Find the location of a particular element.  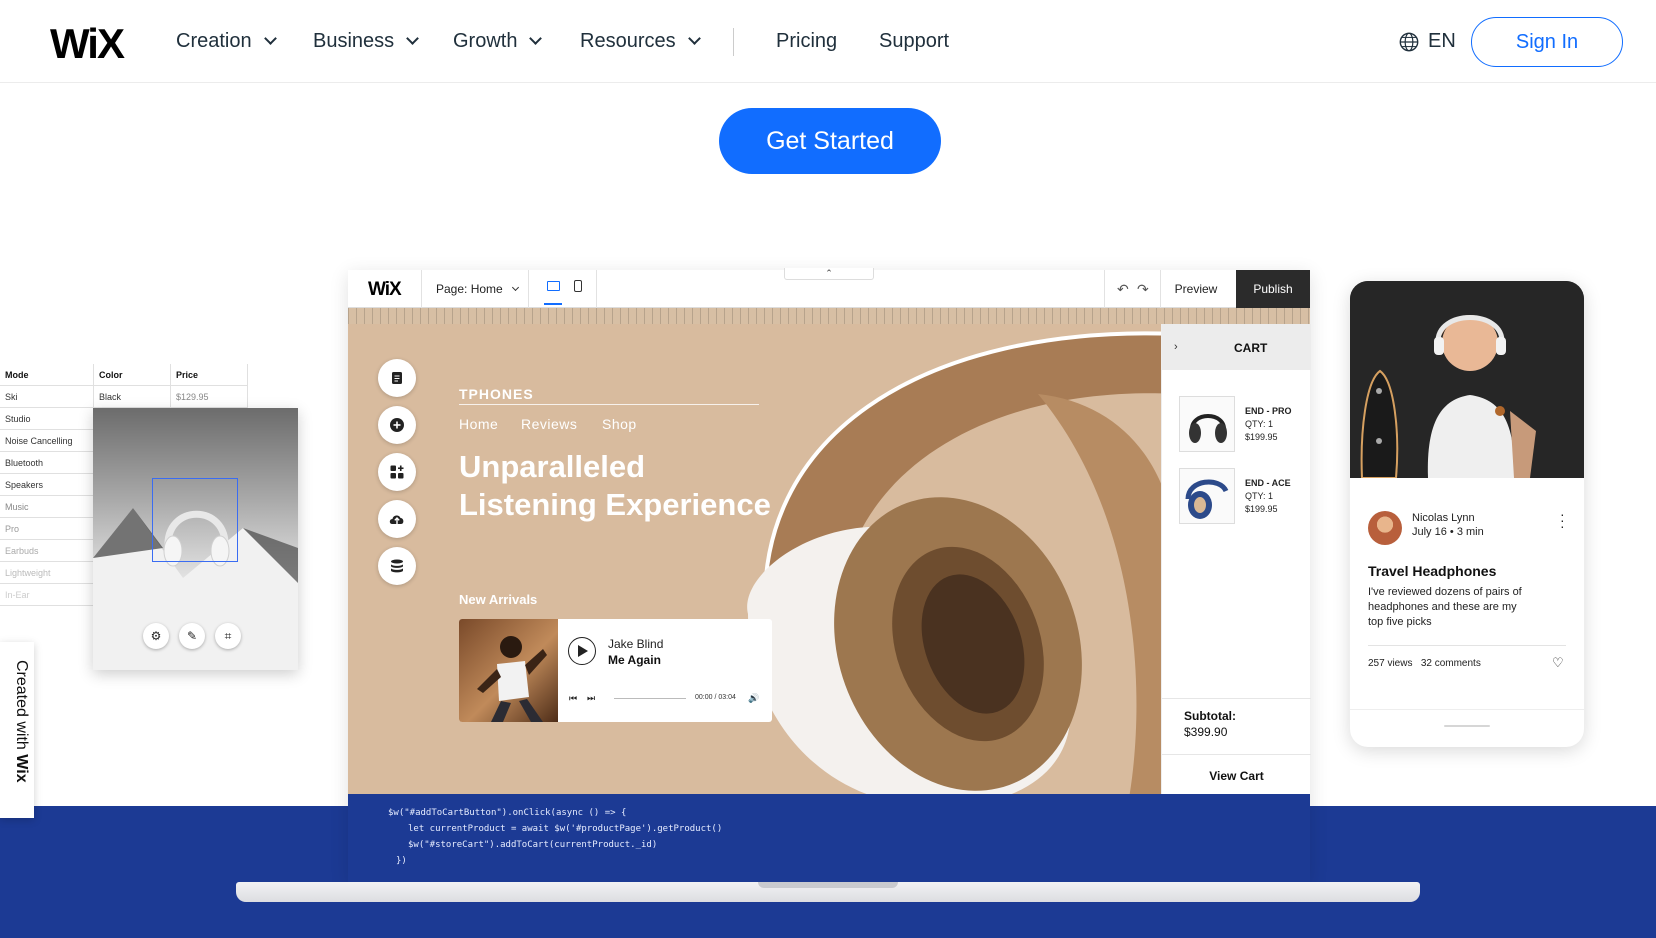

editor-toolbar: WiX Page: Home ↶ ↷ Preview Publish ⌃ is located at coordinates (829, 288).